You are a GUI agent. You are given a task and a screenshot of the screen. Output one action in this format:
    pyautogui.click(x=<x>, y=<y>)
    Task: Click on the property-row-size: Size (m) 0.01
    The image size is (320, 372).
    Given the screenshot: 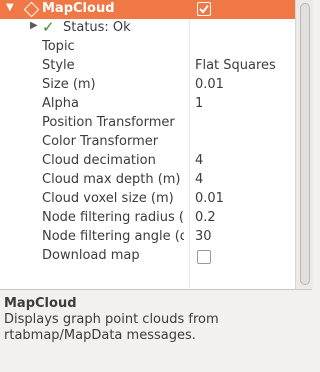 What is the action you would take?
    pyautogui.click(x=147, y=85)
    